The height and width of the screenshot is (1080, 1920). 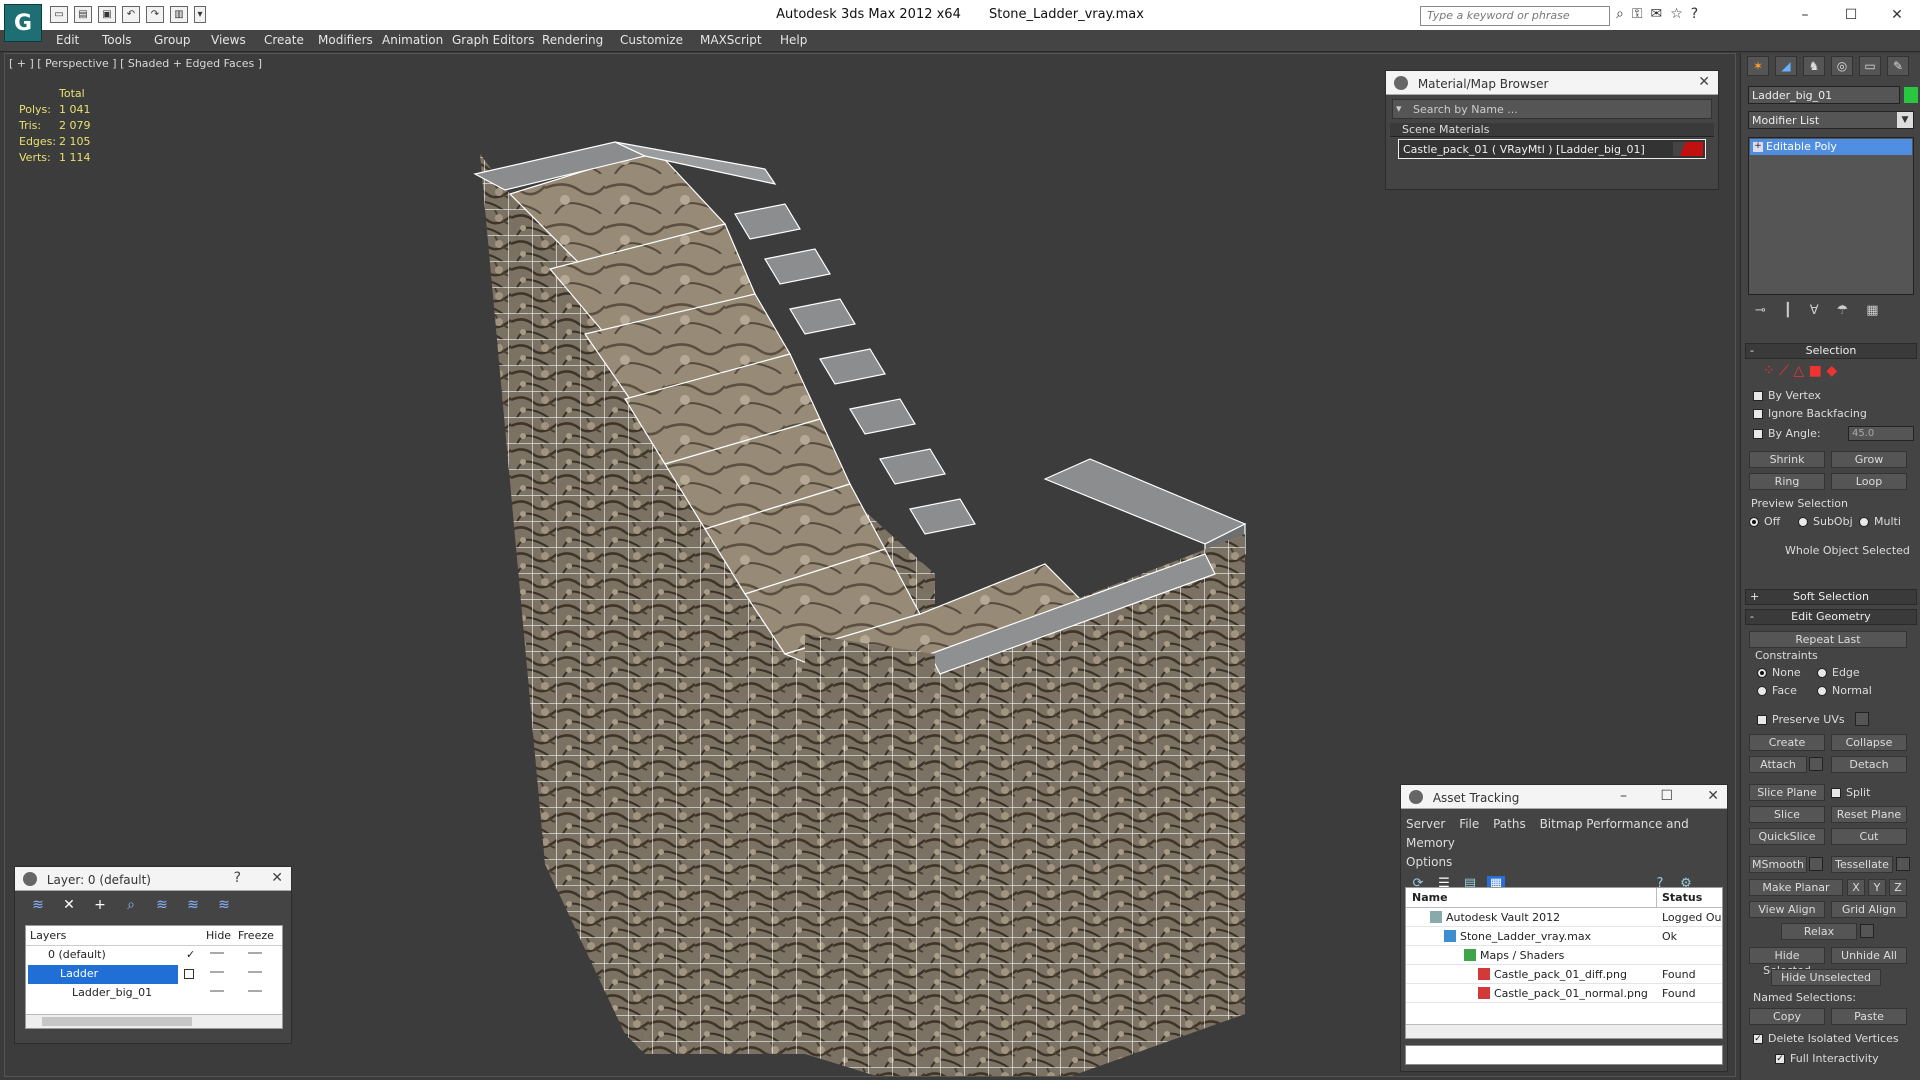 What do you see at coordinates (1787, 909) in the screenshot?
I see `view-align-button: View Align` at bounding box center [1787, 909].